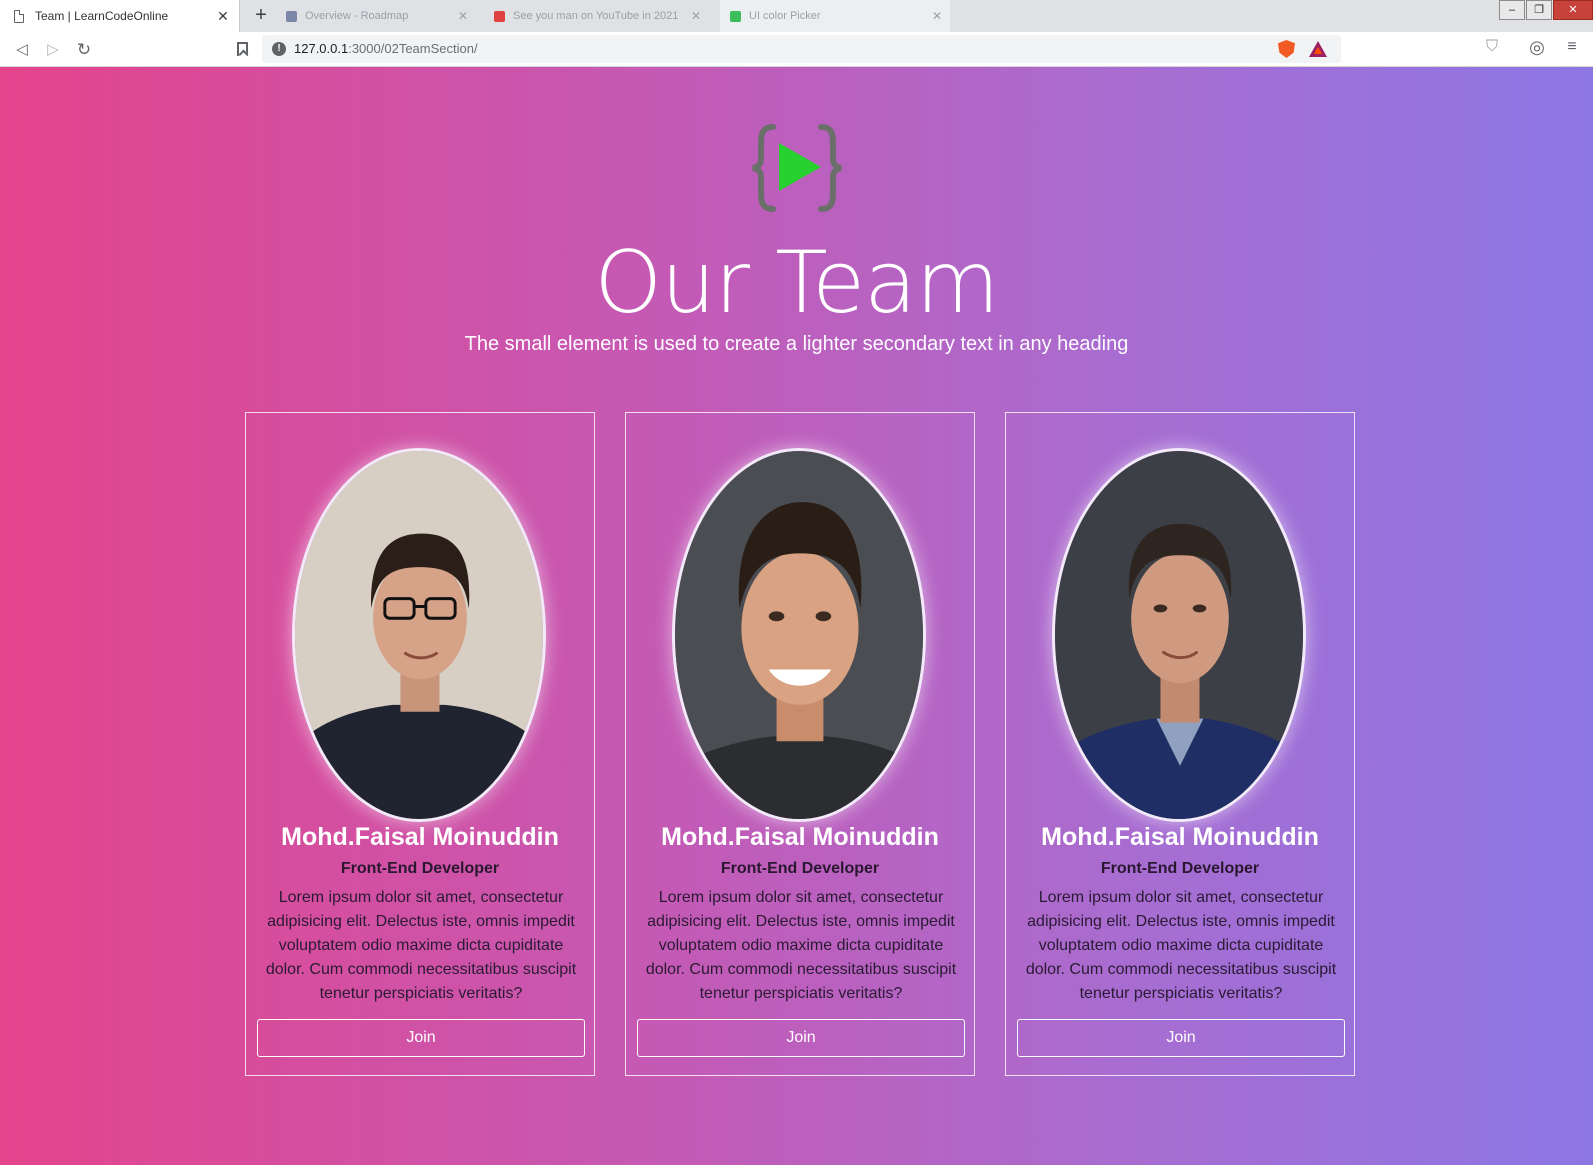  I want to click on tab-team: Team | LearnCodeOnline ✕, so click(120, 16).